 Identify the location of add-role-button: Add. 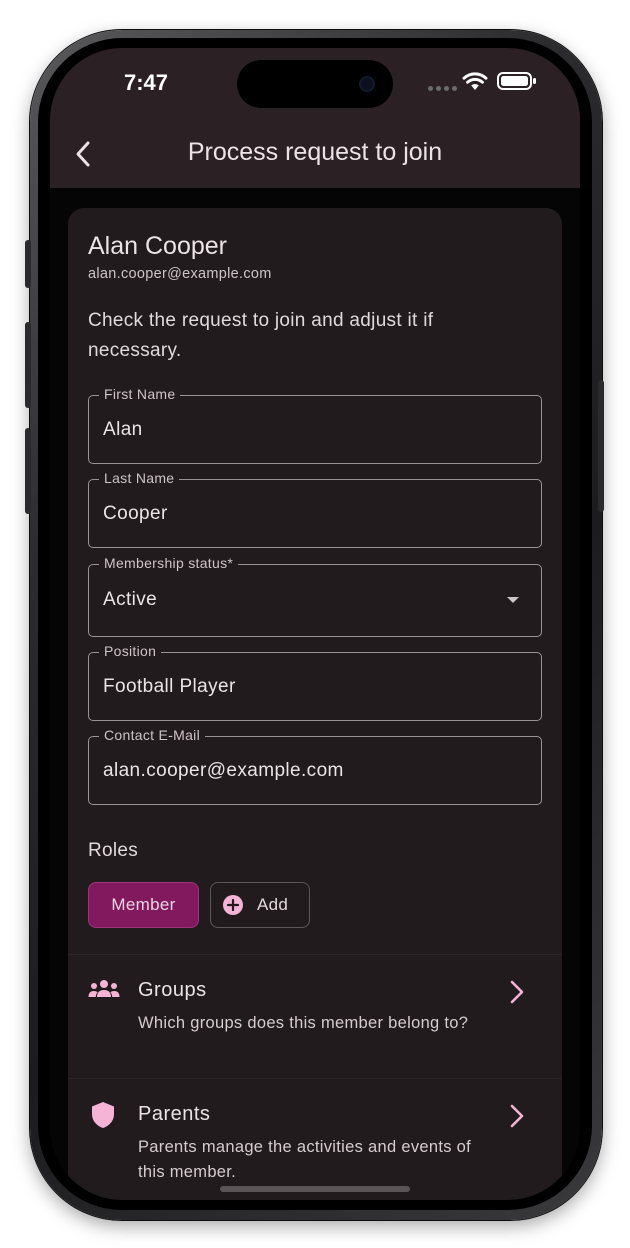
(260, 905).